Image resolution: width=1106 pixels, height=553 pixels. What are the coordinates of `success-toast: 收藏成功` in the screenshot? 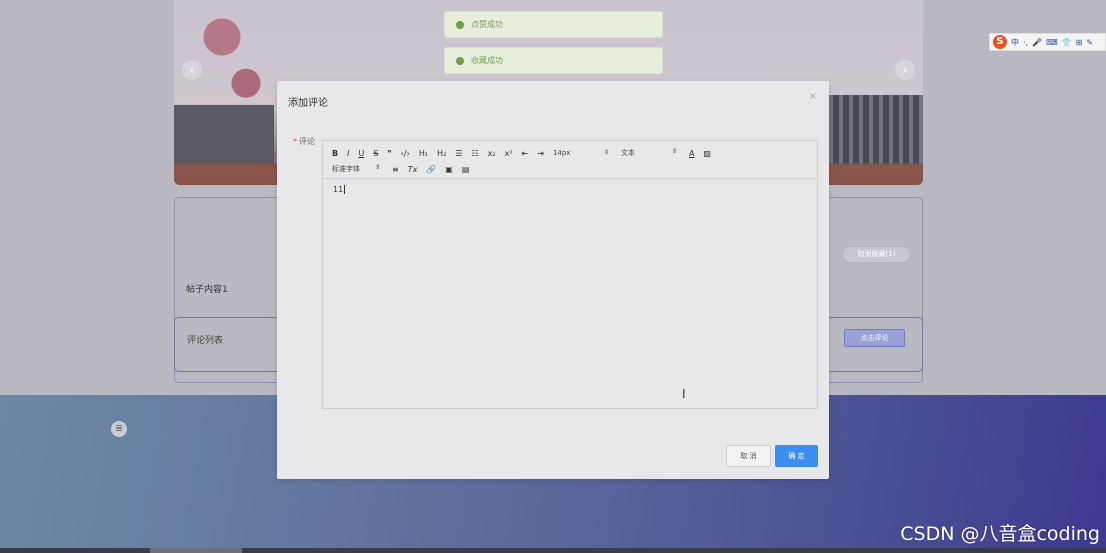 It's located at (553, 60).